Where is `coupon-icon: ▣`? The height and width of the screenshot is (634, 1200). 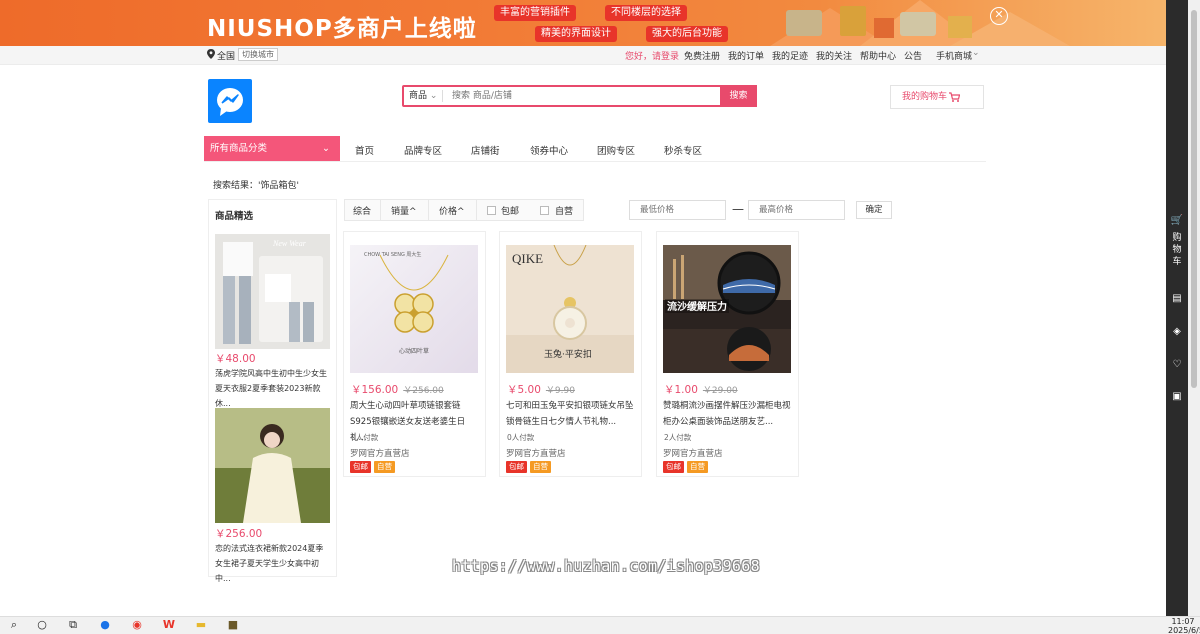
coupon-icon: ▣ is located at coordinates (1177, 397).